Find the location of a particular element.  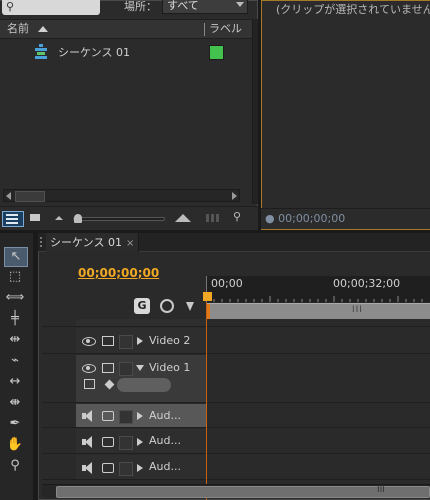

set-marker-icon is located at coordinates (190, 306).